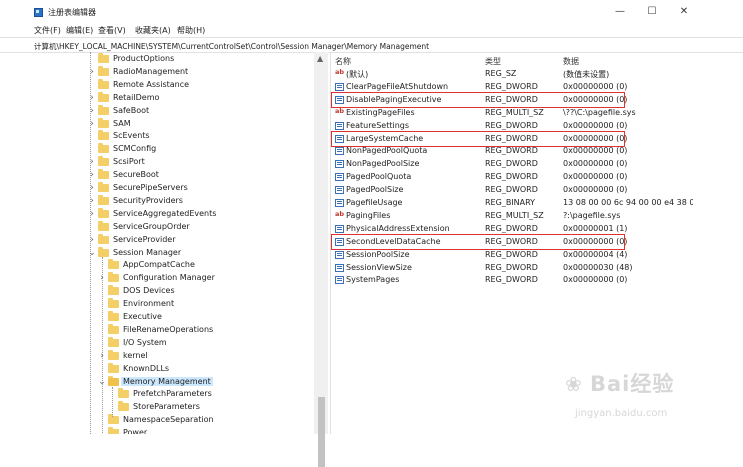 The height and width of the screenshot is (467, 743). I want to click on tree-item: › RetailDemo, so click(174, 98).